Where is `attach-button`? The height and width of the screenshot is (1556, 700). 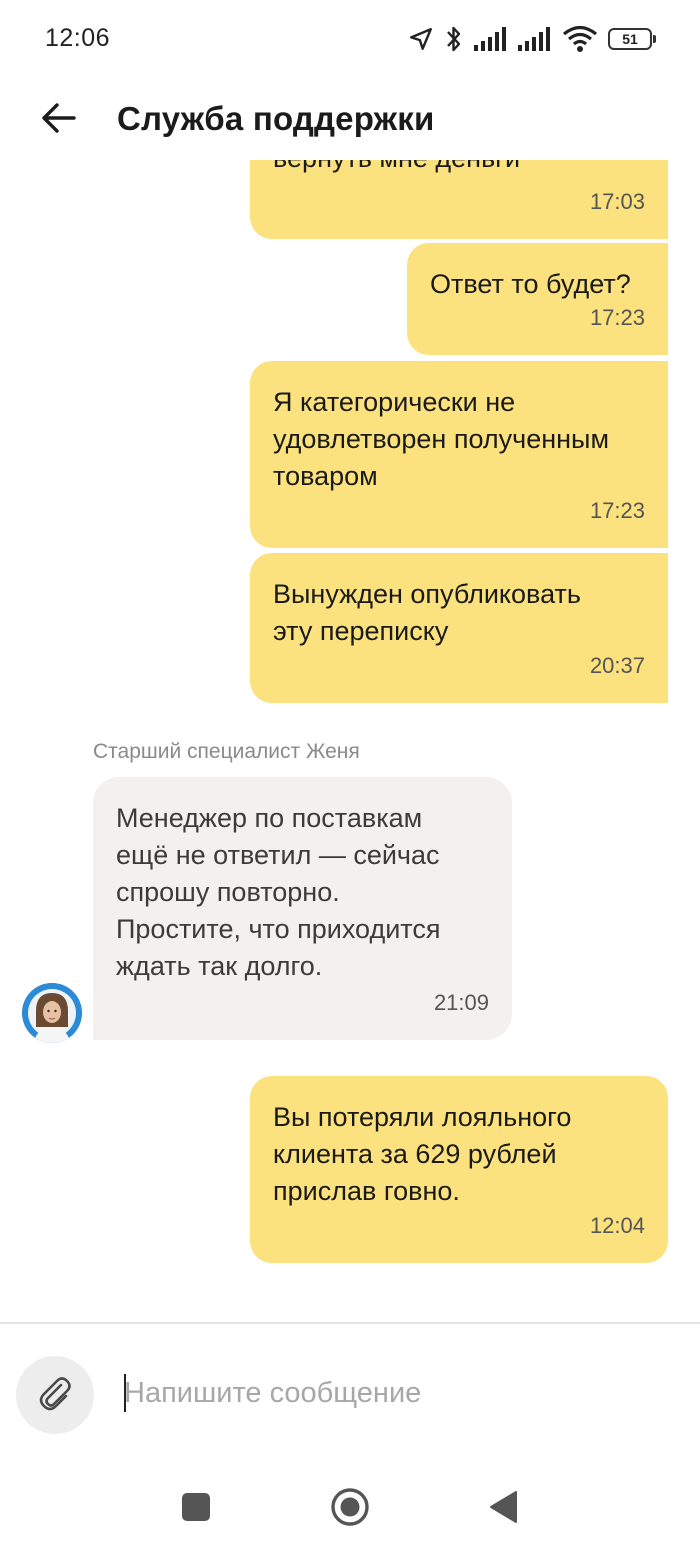
attach-button is located at coordinates (55, 1395).